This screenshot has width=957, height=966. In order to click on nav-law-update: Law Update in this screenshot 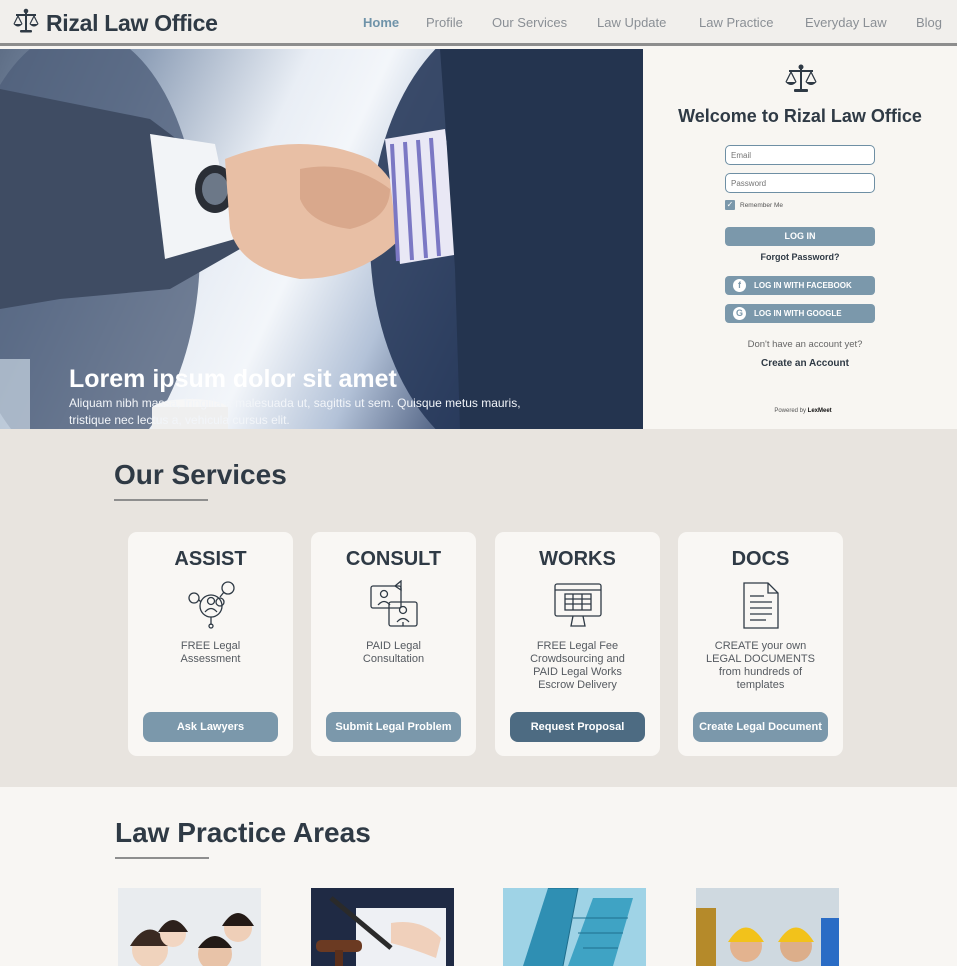, I will do `click(631, 22)`.